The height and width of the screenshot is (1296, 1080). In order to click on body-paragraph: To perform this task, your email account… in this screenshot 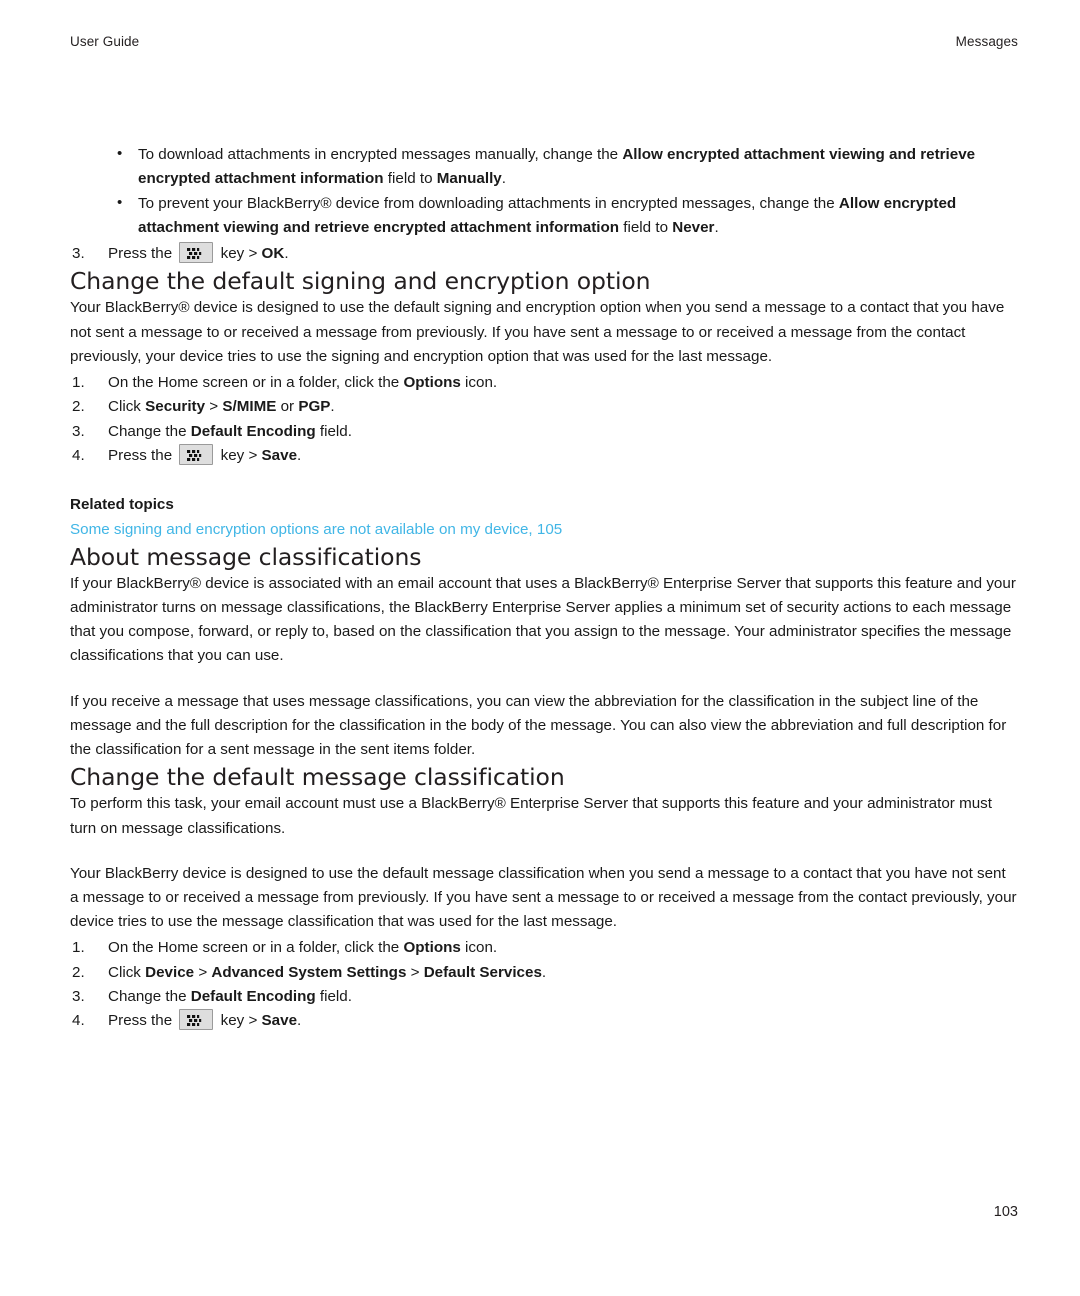, I will do `click(544, 816)`.